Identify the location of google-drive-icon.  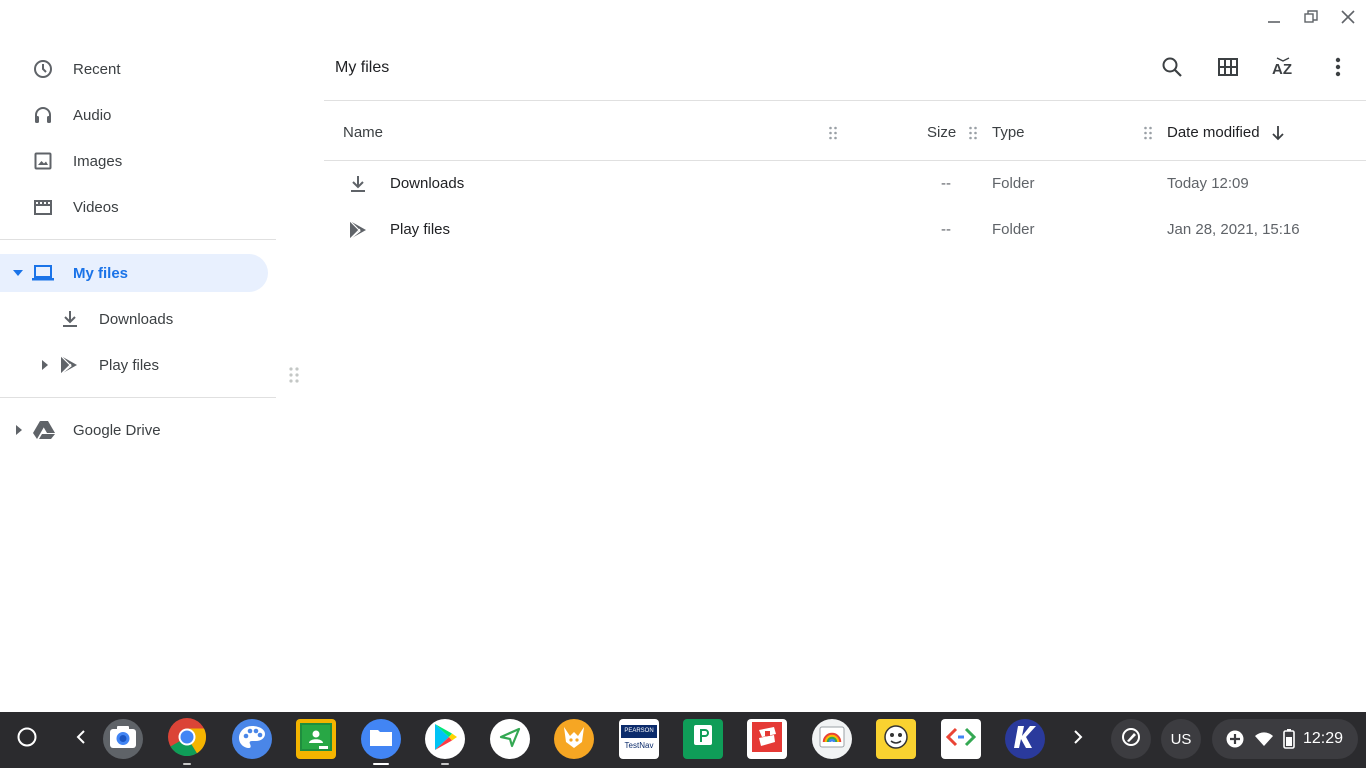
(44, 430).